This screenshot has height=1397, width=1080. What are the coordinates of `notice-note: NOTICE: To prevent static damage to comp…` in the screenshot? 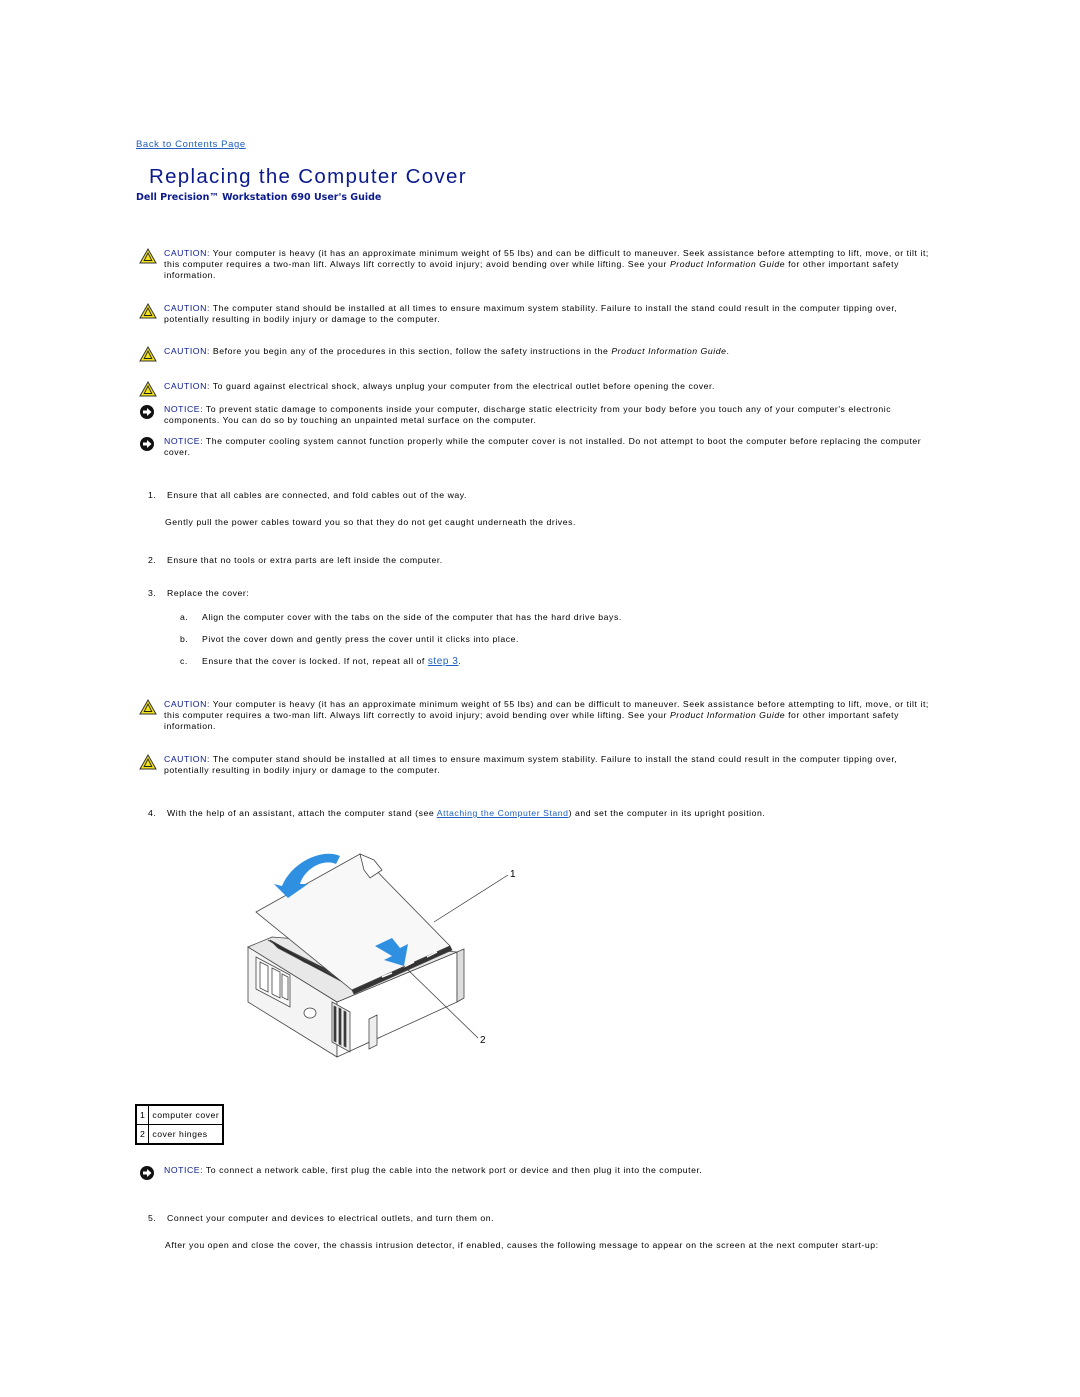 It's located at (539, 416).